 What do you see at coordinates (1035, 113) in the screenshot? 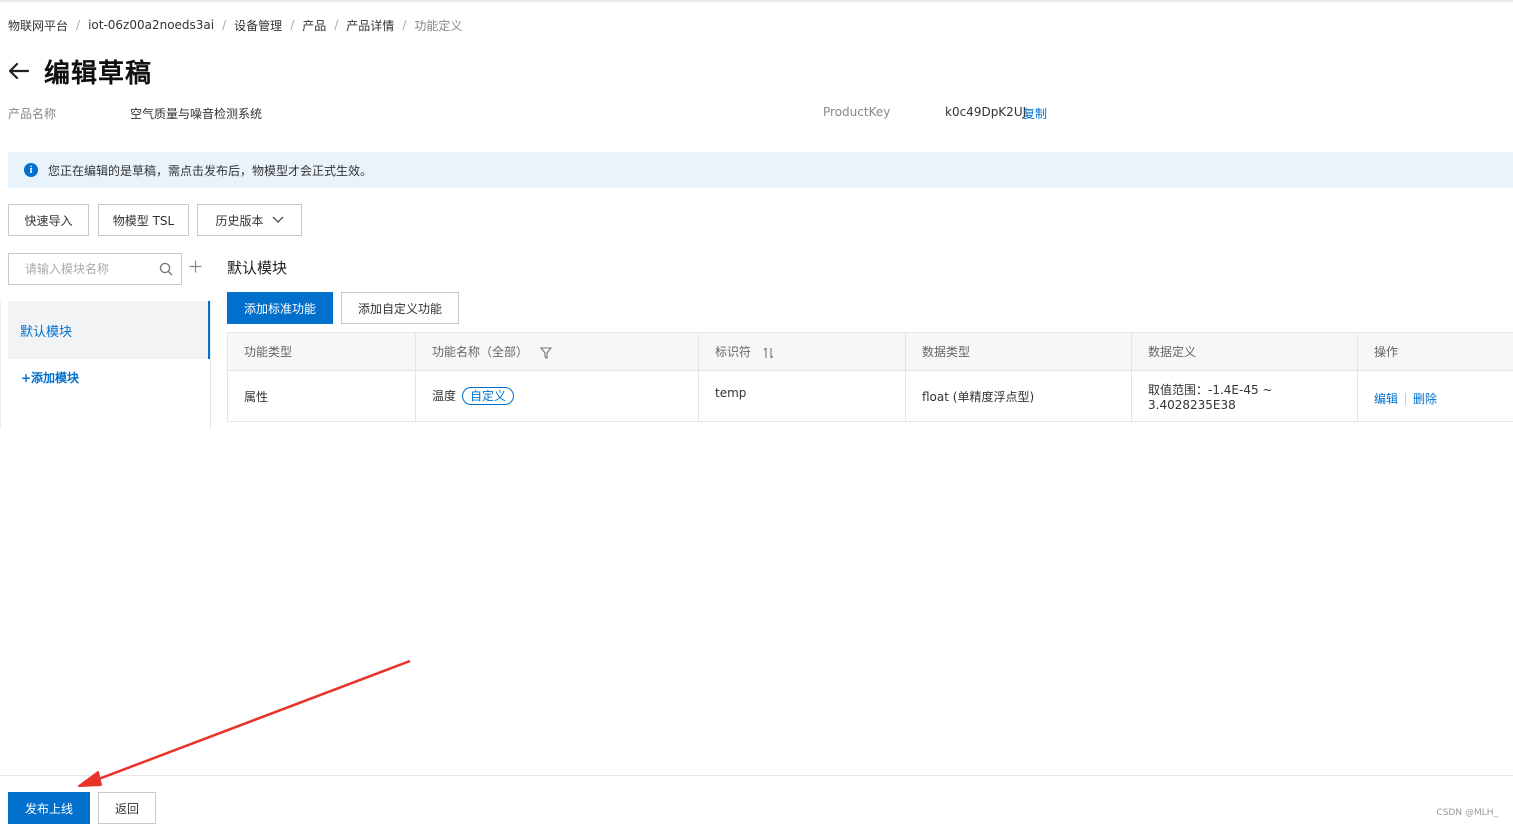
I see `copy-product-key-link: 复制` at bounding box center [1035, 113].